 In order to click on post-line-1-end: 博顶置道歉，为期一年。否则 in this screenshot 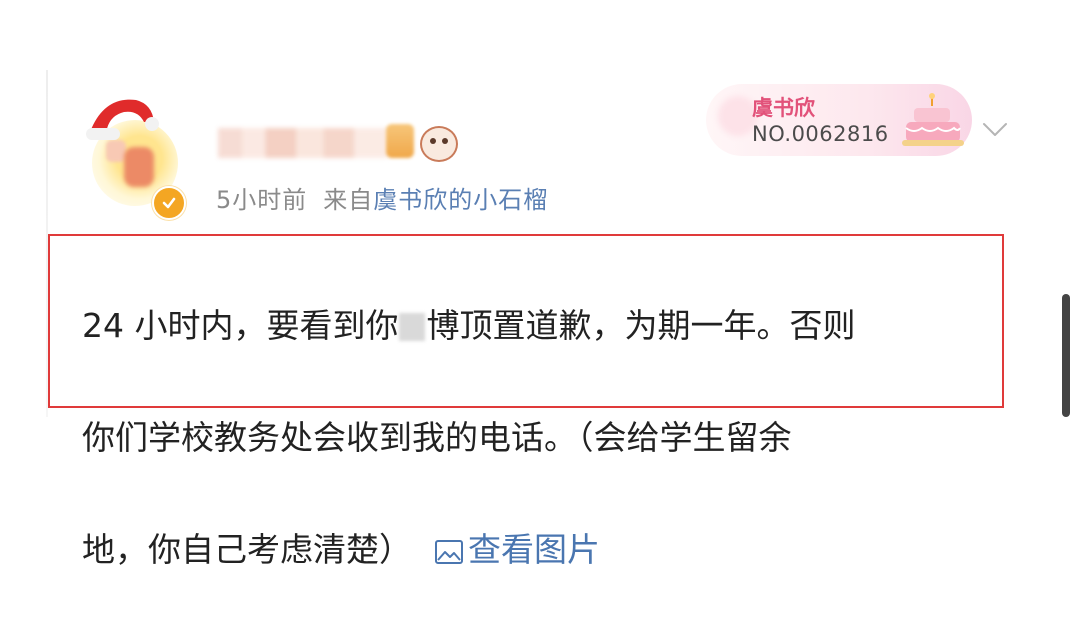, I will do `click(641, 325)`.